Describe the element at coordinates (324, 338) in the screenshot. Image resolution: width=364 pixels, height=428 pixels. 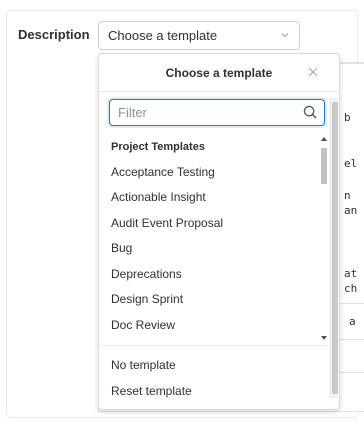
I see `scroll-down-arrow-icon` at that location.